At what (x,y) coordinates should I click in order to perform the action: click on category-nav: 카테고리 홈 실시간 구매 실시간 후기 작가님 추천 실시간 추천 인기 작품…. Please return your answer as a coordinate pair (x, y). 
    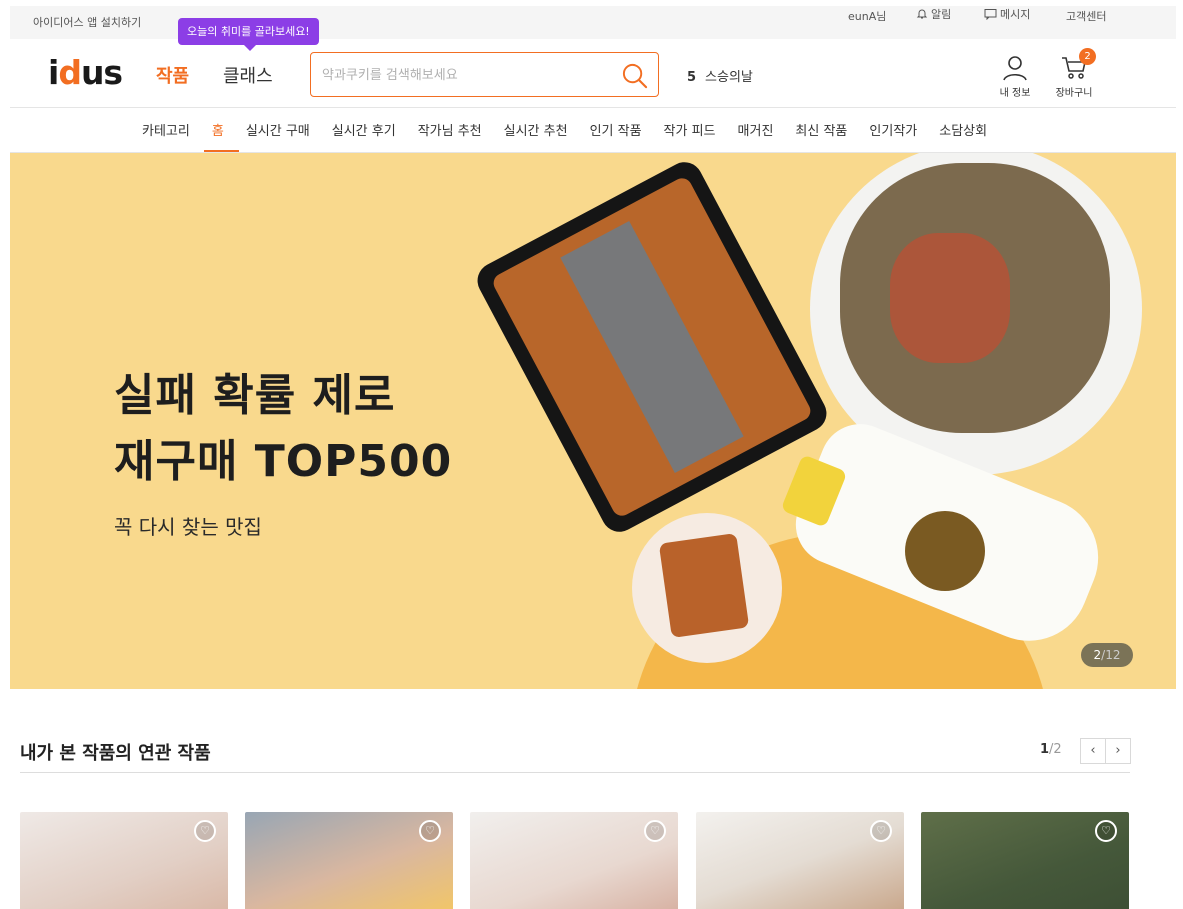
    Looking at the image, I should click on (575, 129).